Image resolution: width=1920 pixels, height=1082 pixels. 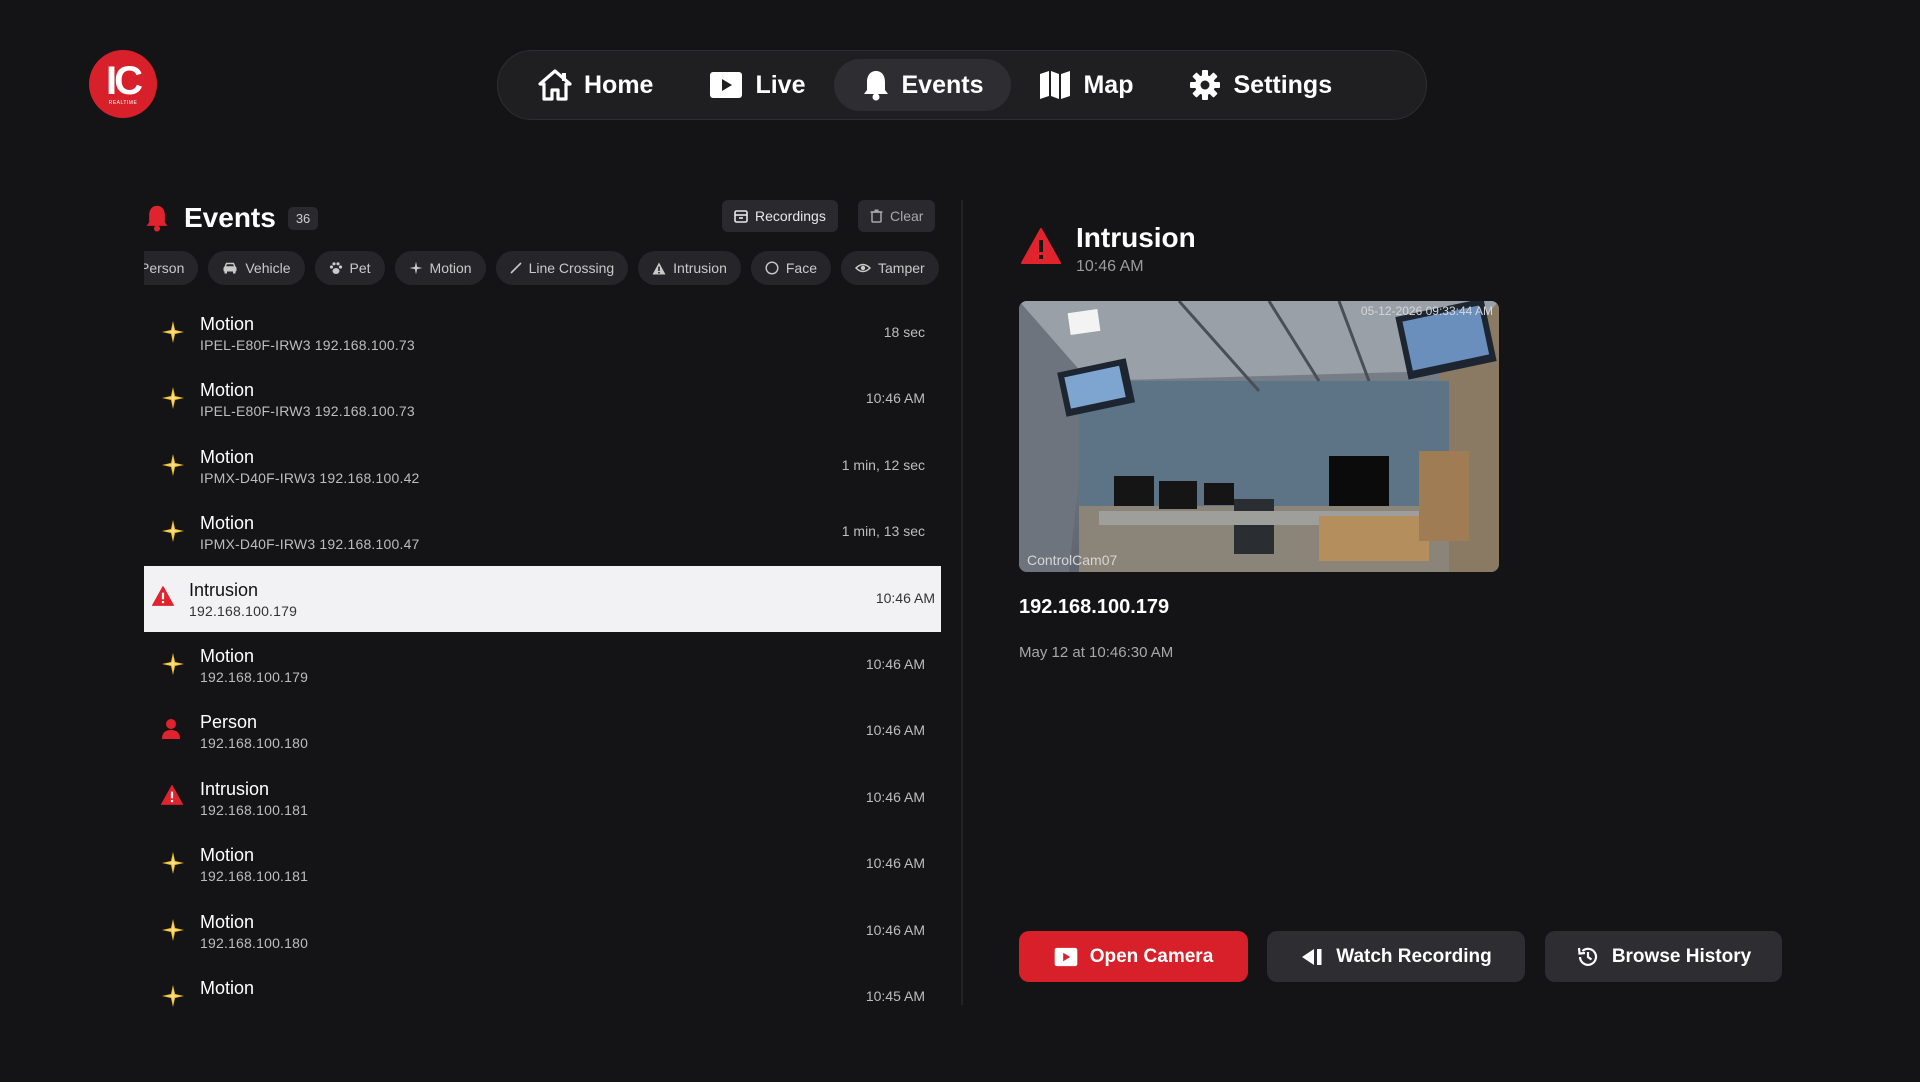 I want to click on filter-chip-label: Line Crossing, so click(x=571, y=268).